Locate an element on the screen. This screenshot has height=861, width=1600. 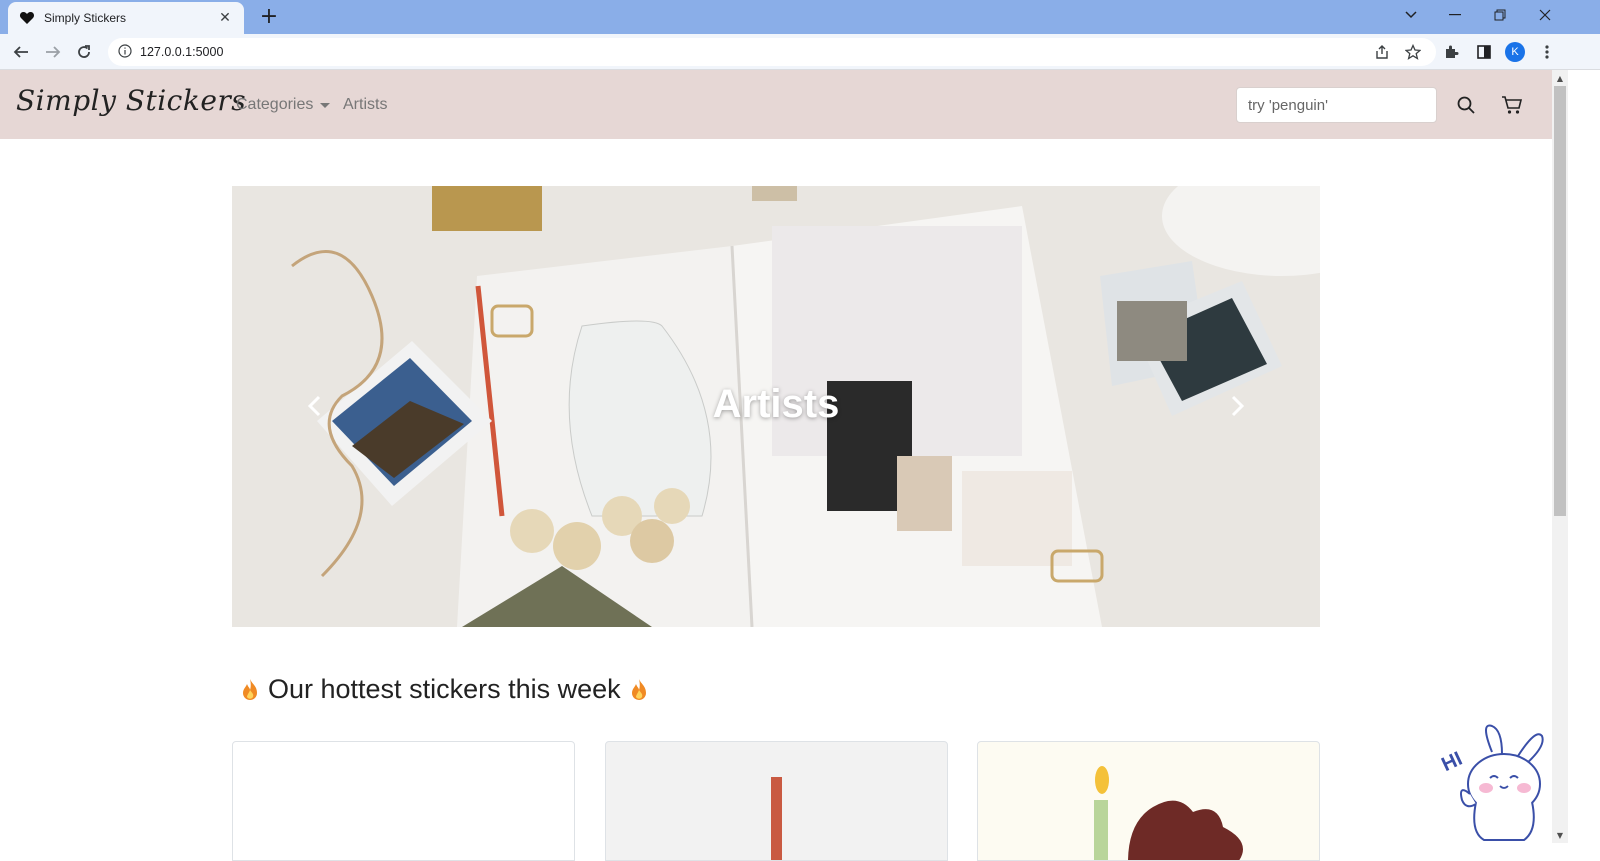
nav-artists-link: Artists is located at coordinates (365, 105).